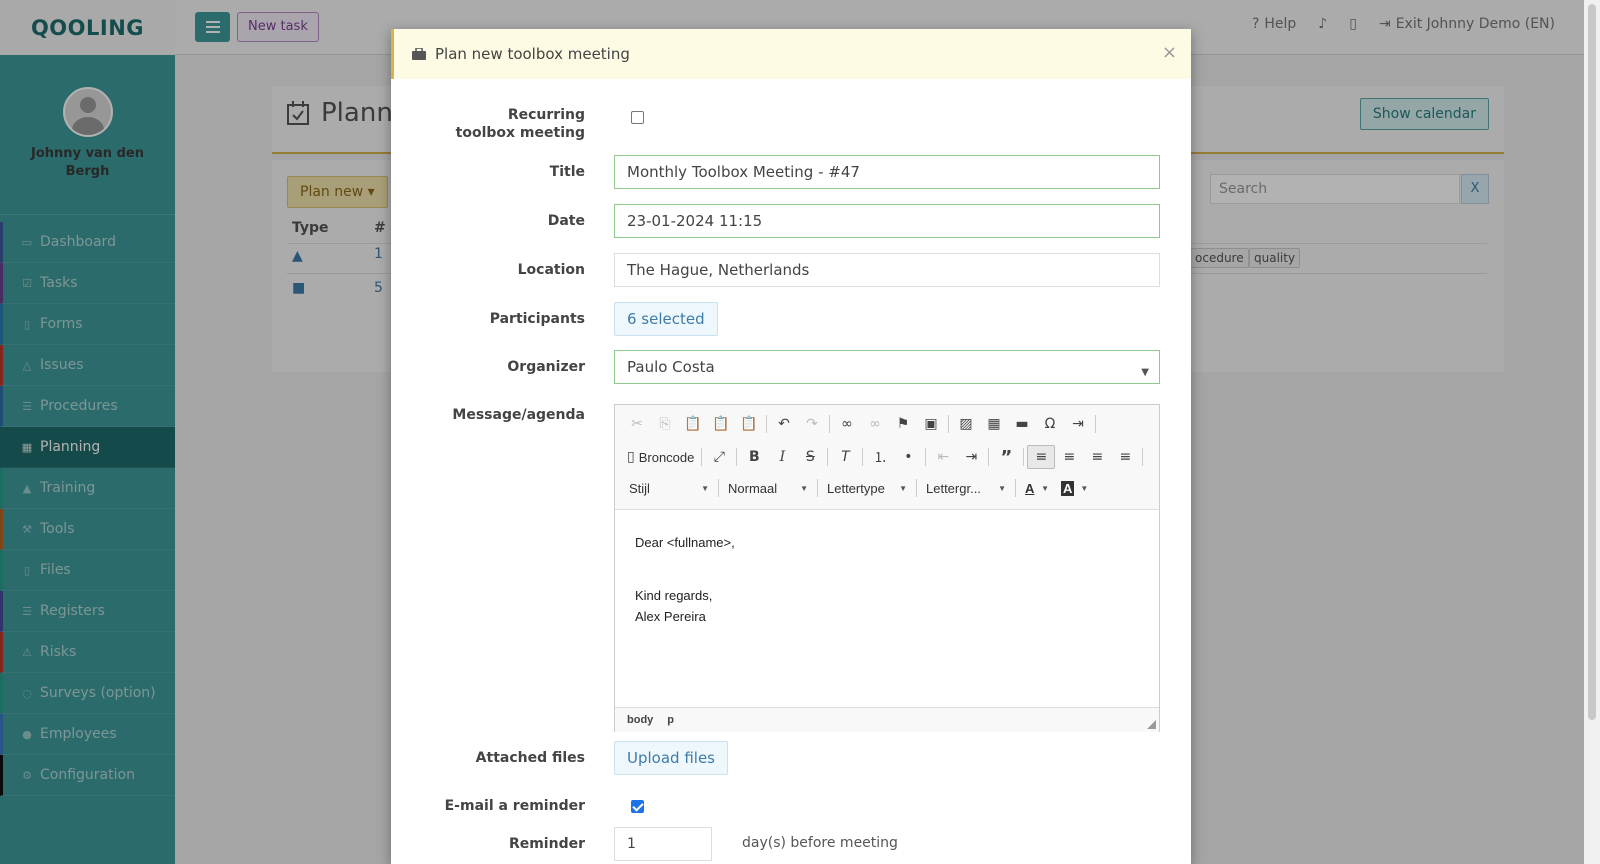 The height and width of the screenshot is (864, 1600). I want to click on page-break-icon: ▣, so click(931, 424).